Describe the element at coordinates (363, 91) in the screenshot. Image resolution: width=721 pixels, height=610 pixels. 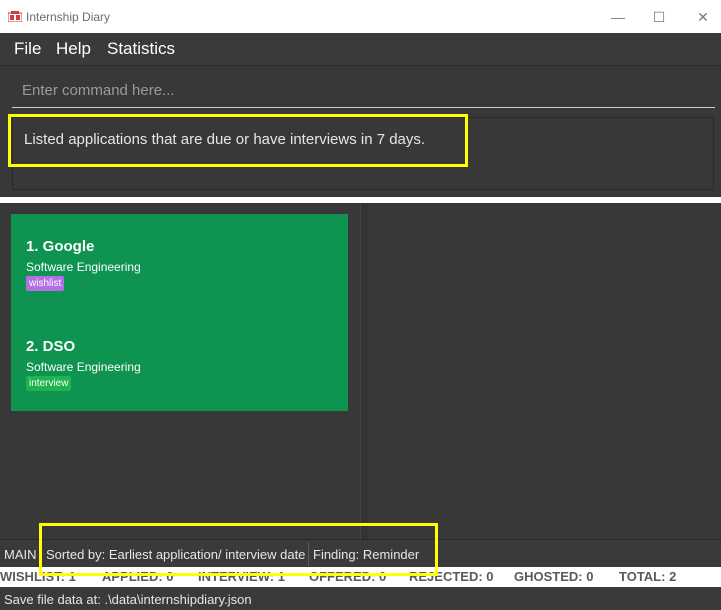
I see `command-input` at that location.